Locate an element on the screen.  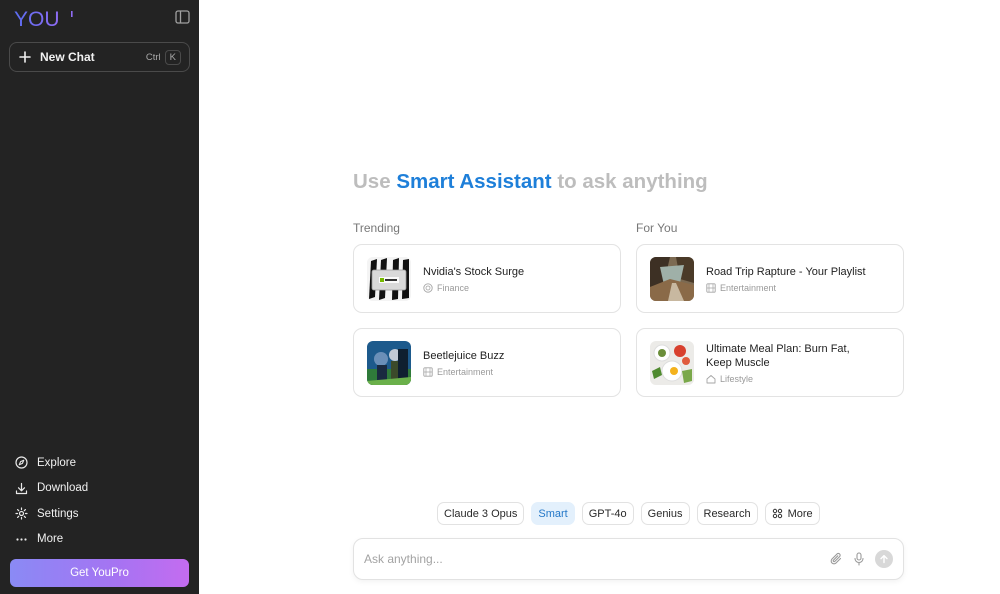
sidebar-item-label: Settings is located at coordinates (58, 513).